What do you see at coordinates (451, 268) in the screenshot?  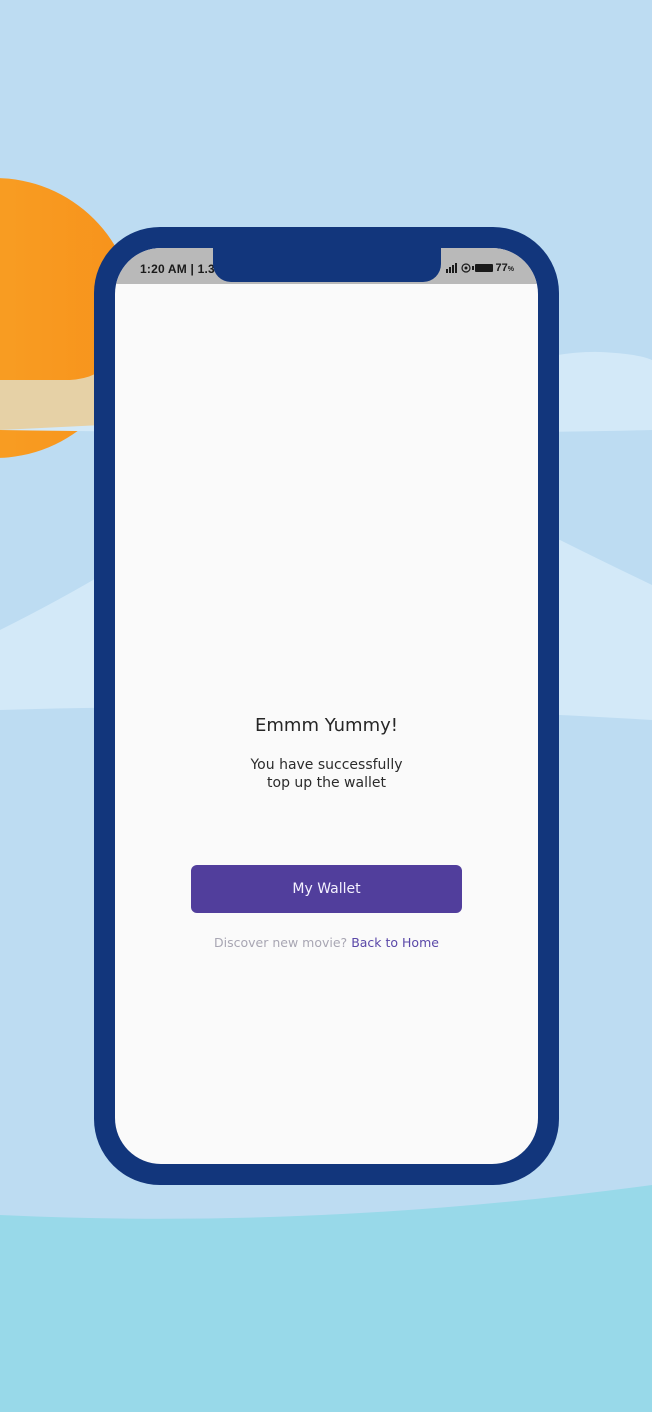 I see `signal-icon` at bounding box center [451, 268].